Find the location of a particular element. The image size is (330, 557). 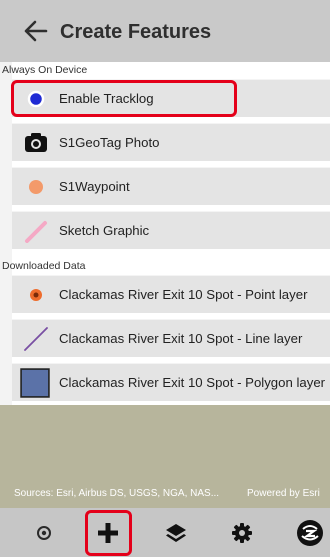

back-arrow-icon is located at coordinates (35, 31).